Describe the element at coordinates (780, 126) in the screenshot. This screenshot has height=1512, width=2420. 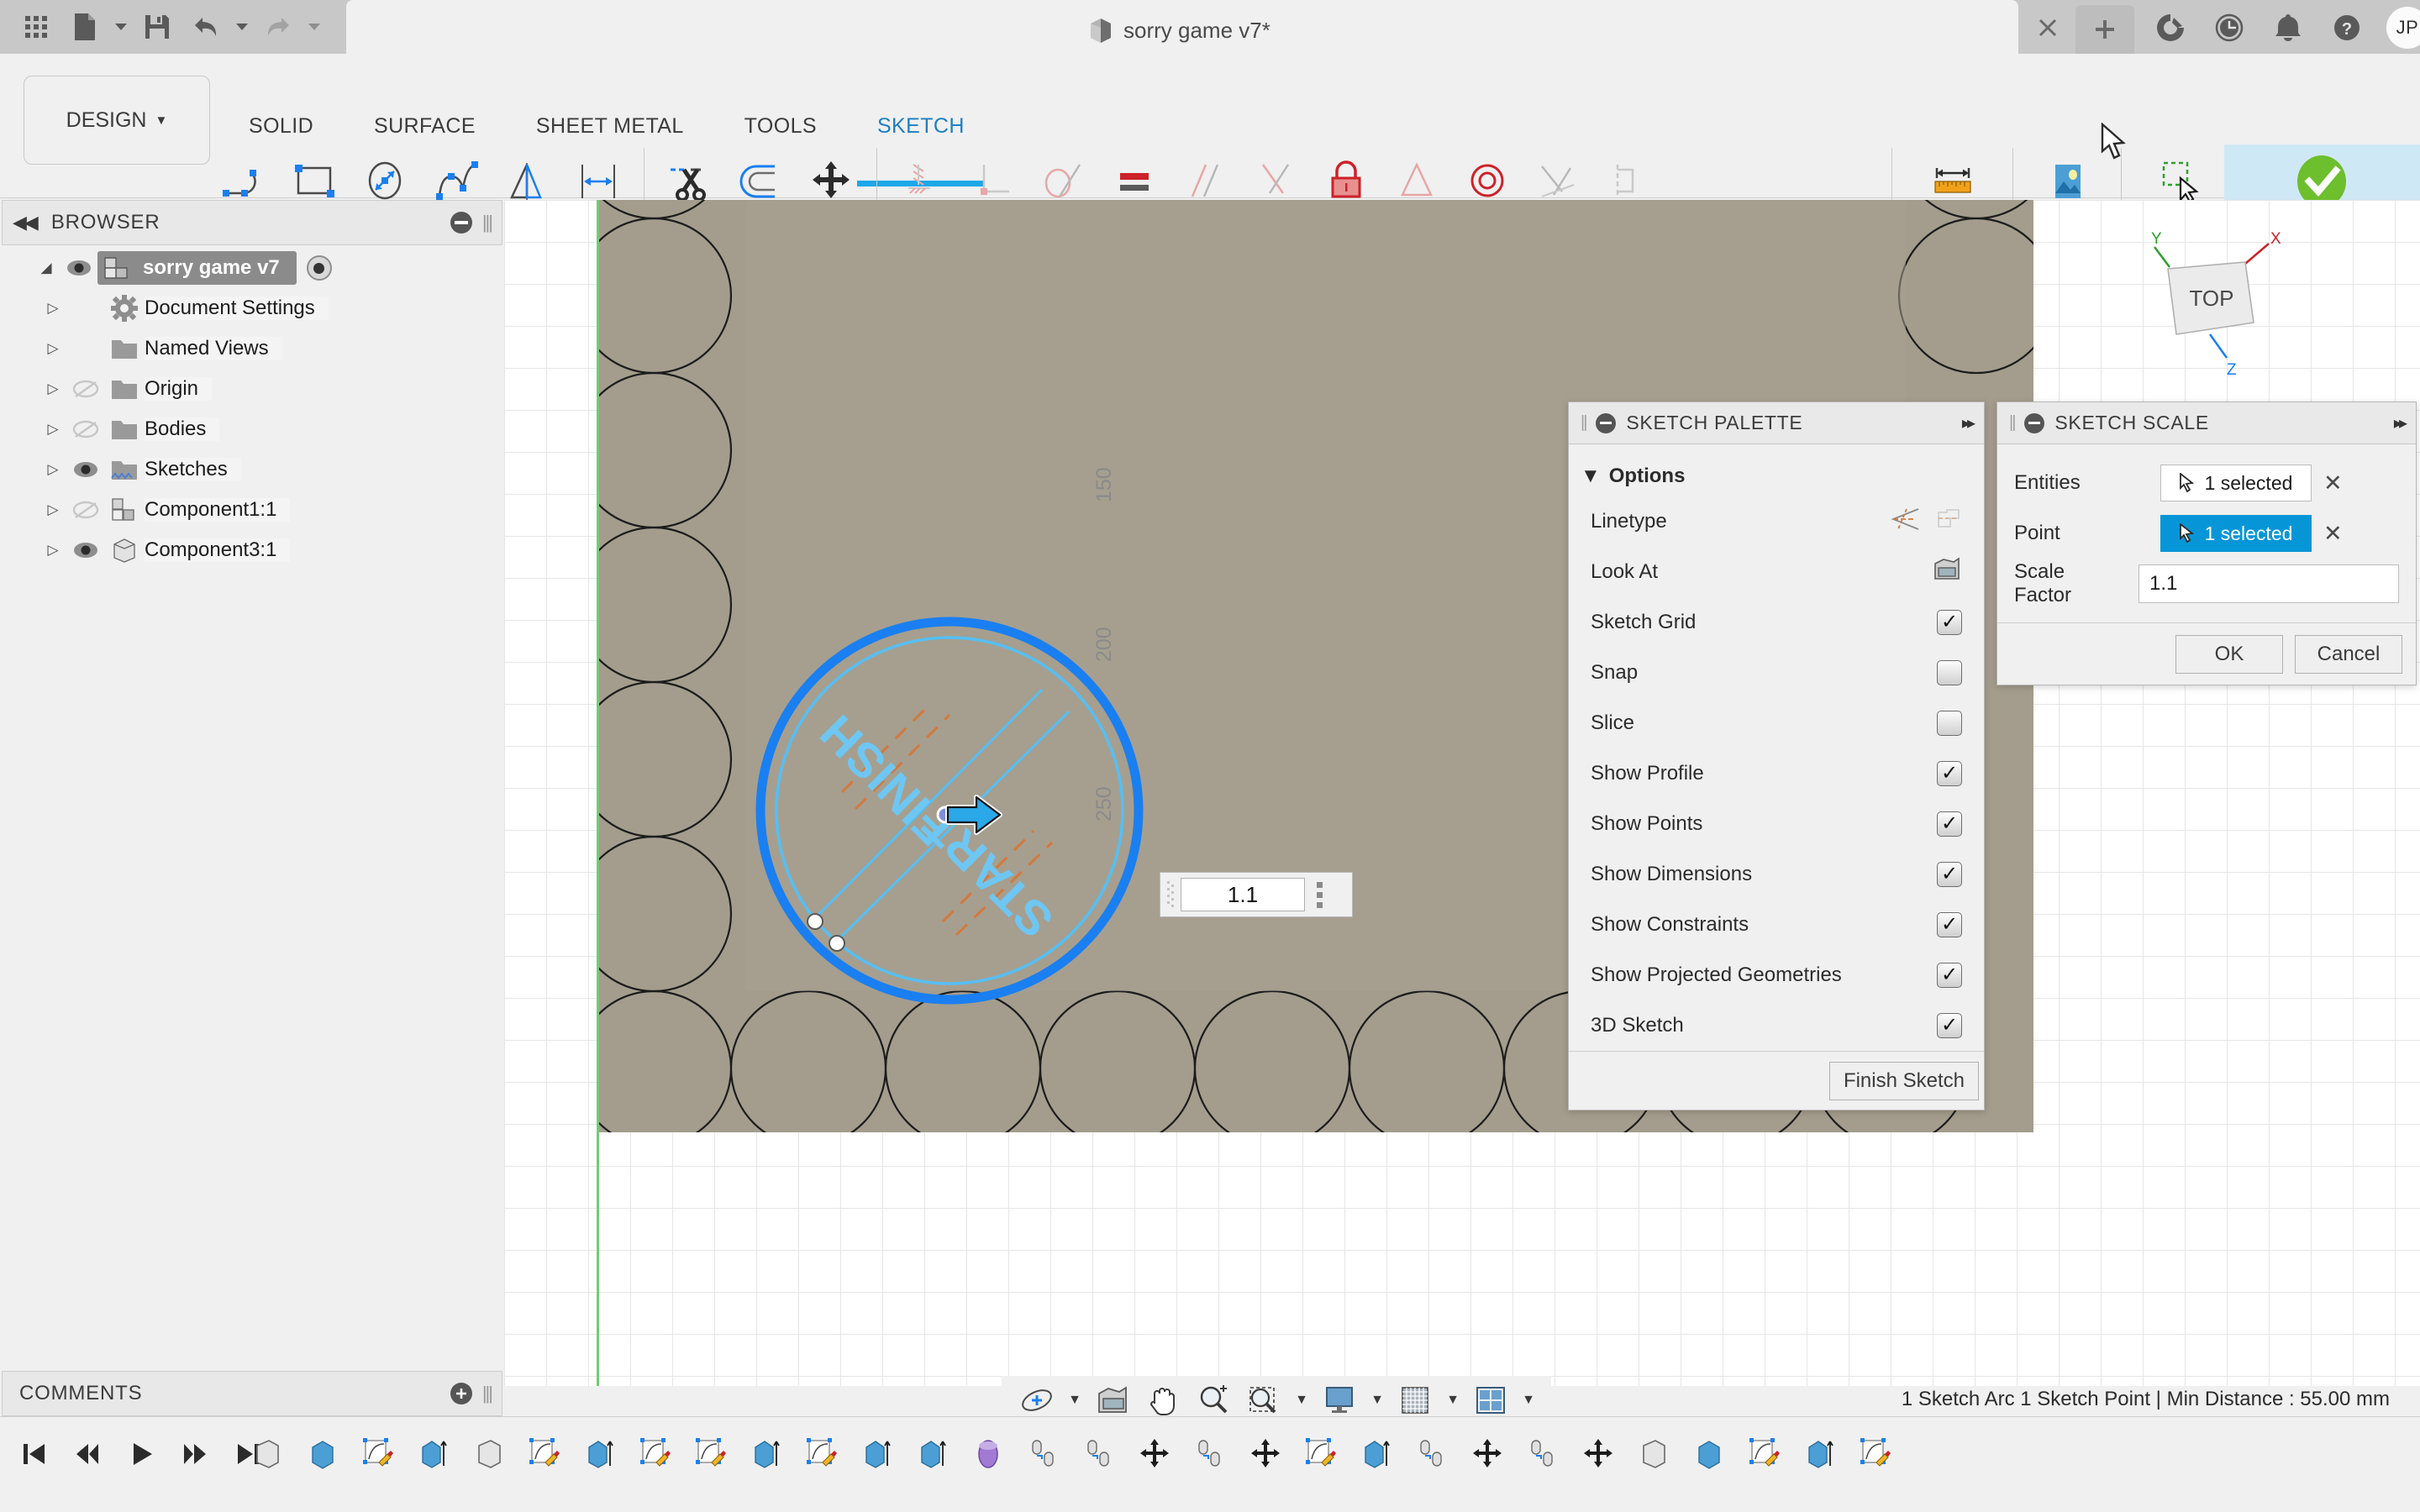
I see `tab-tools: TOOLS` at that location.